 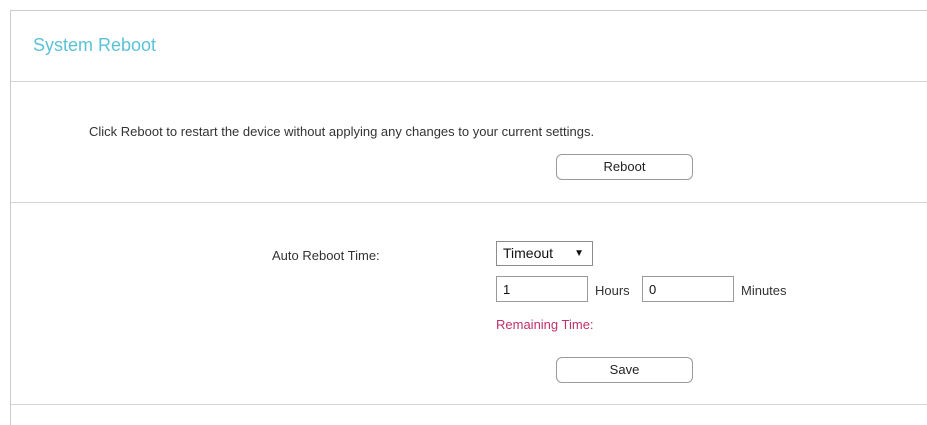 What do you see at coordinates (542, 289) in the screenshot?
I see `hours-input` at bounding box center [542, 289].